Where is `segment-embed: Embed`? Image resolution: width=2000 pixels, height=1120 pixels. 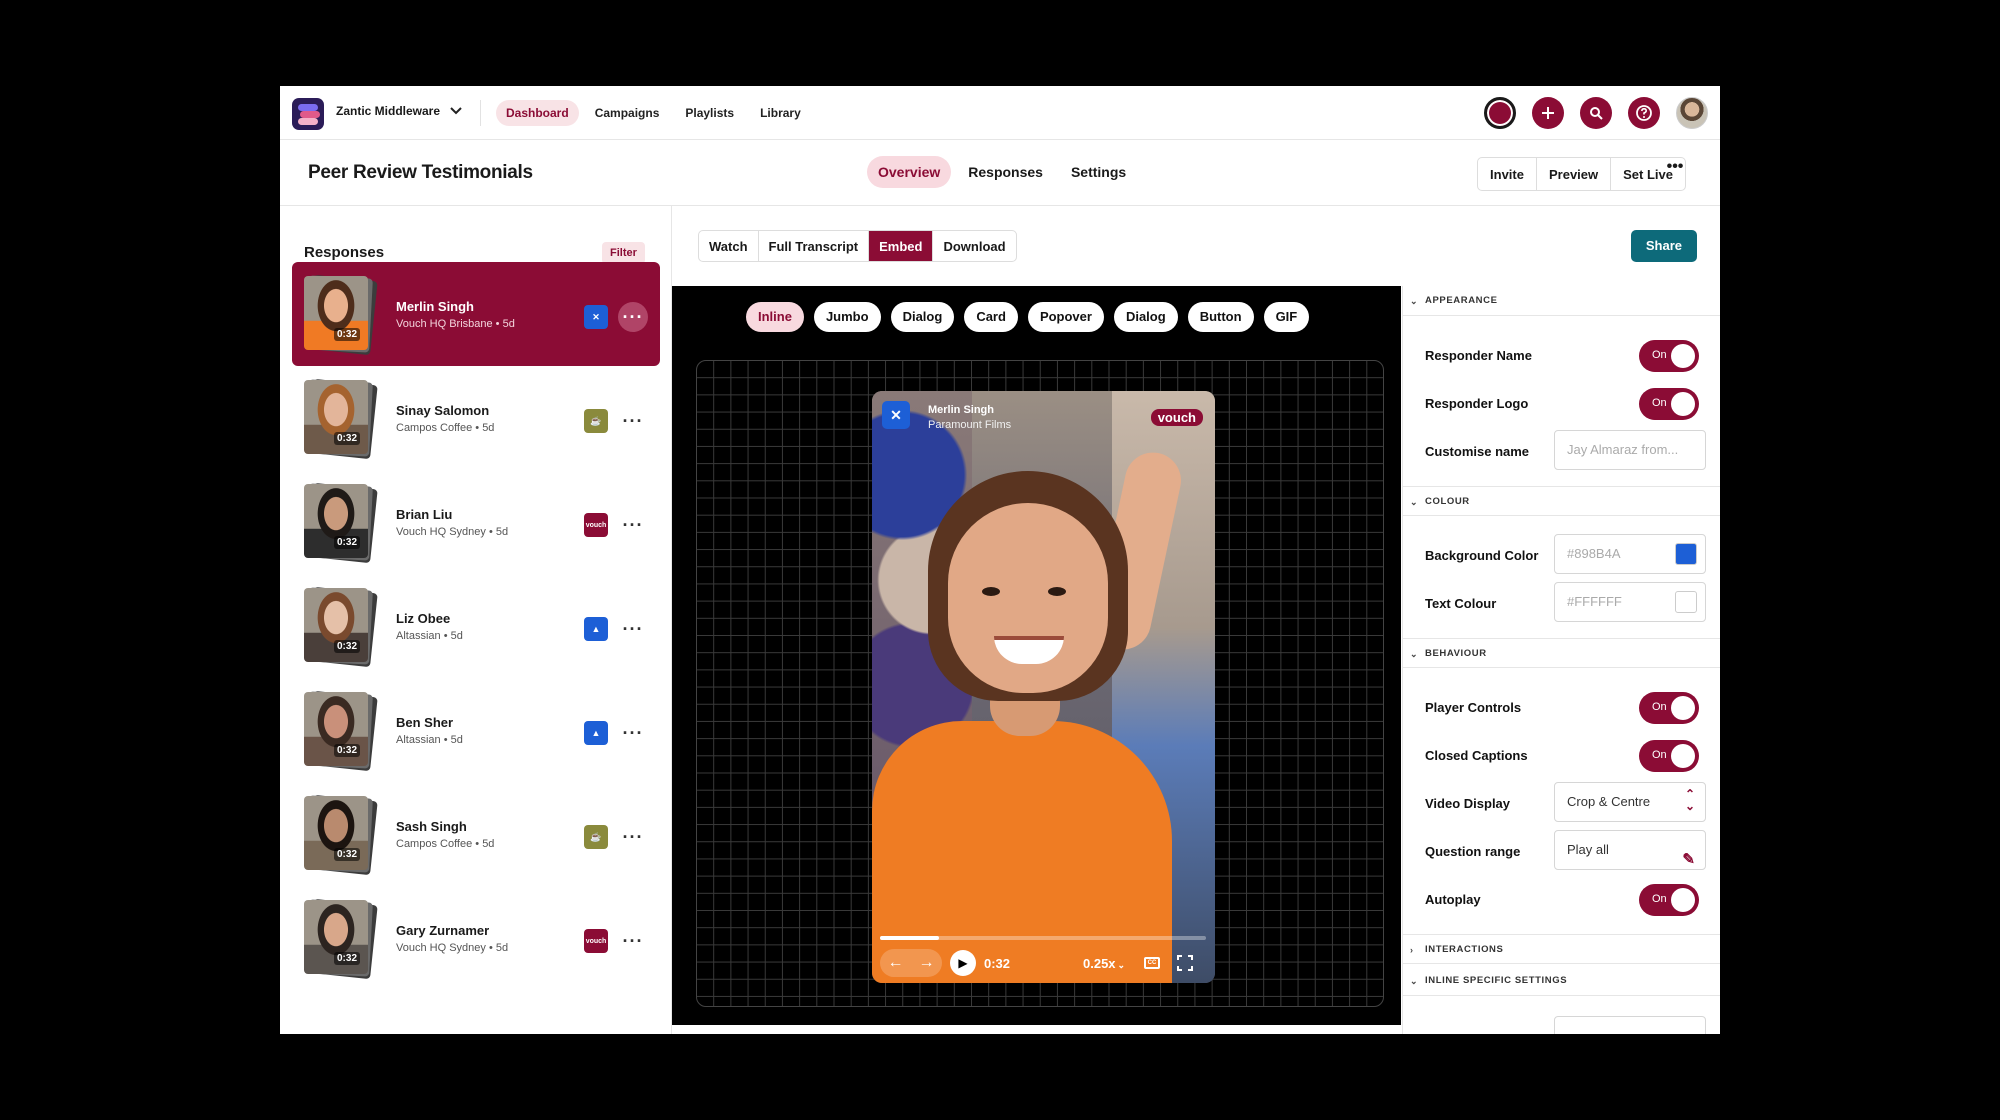 segment-embed: Embed is located at coordinates (901, 246).